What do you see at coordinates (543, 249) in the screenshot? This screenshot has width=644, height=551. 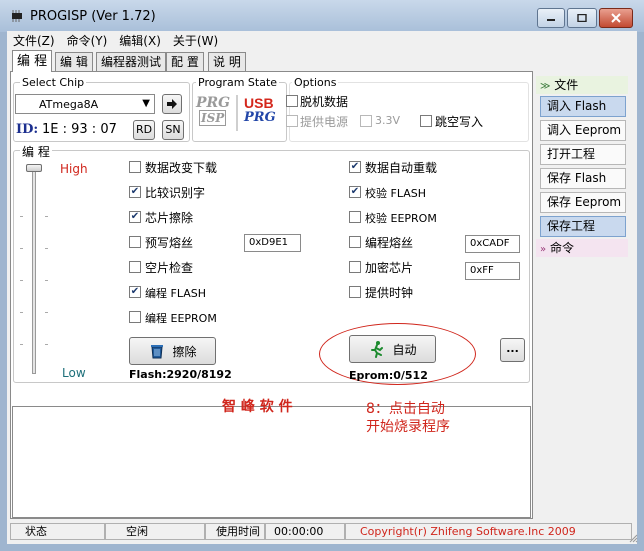 I see `chevron-double-right-icon: »` at bounding box center [543, 249].